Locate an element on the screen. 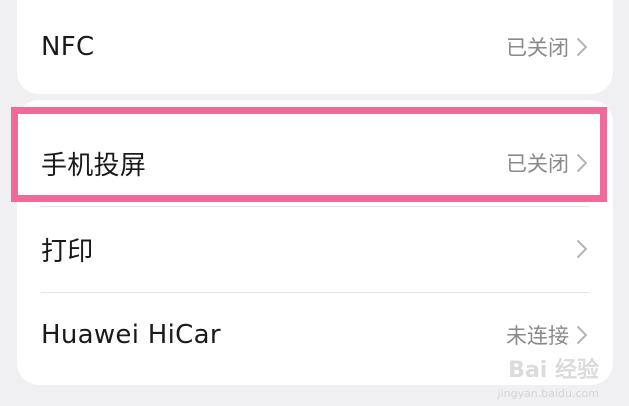  print-label: 打印 is located at coordinates (67, 251).